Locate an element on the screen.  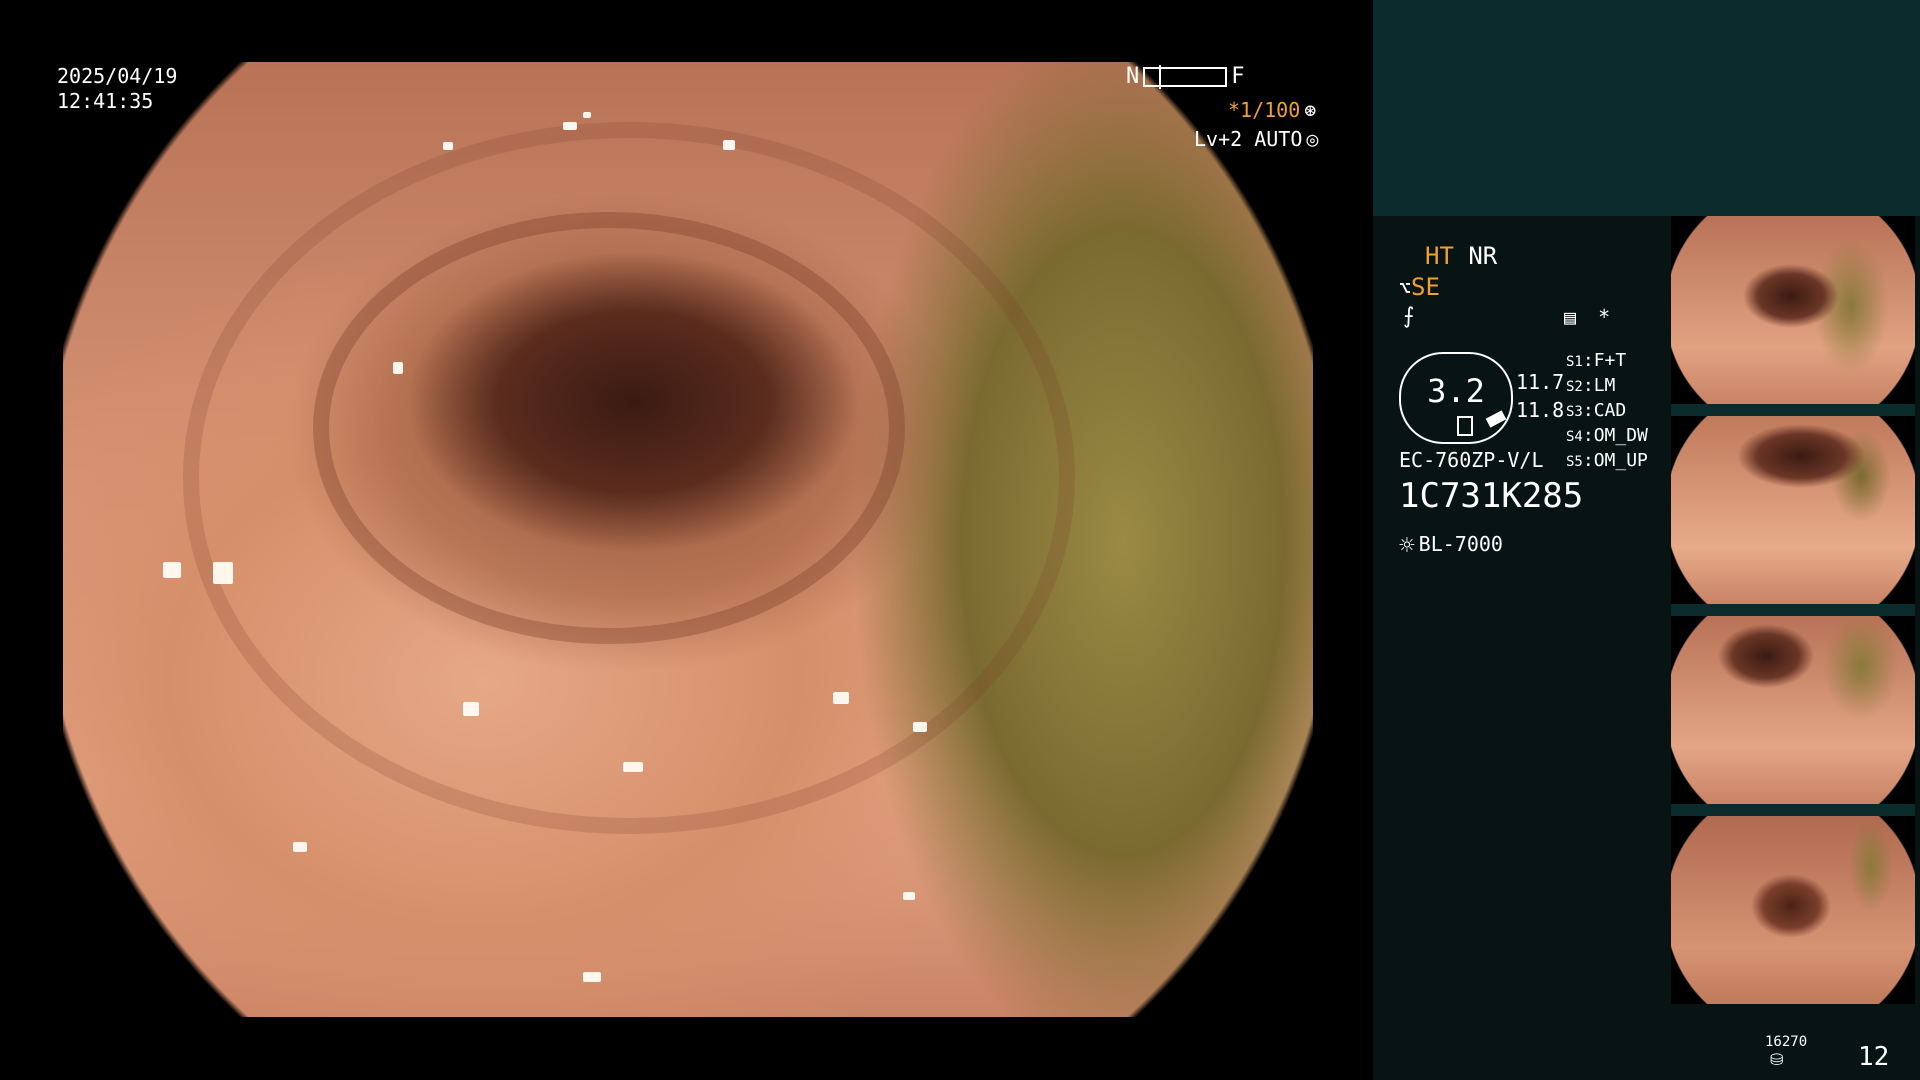
setting-key: S5 is located at coordinates (1574, 462).